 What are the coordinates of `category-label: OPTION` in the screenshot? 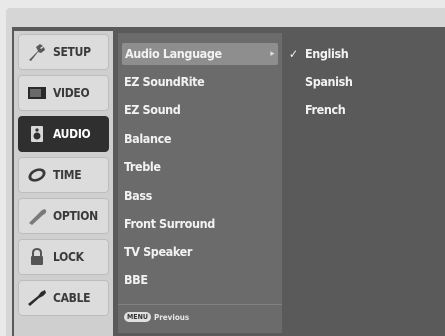 It's located at (75, 216).